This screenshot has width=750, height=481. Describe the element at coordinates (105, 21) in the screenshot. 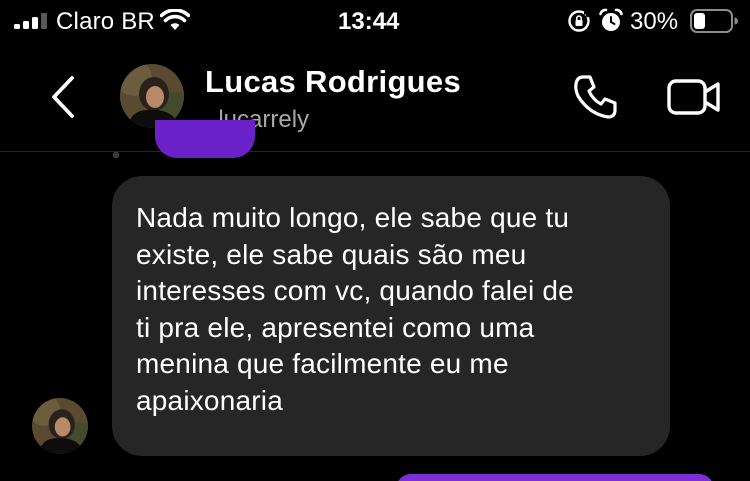

I see `carrier-name: Claro BR` at that location.